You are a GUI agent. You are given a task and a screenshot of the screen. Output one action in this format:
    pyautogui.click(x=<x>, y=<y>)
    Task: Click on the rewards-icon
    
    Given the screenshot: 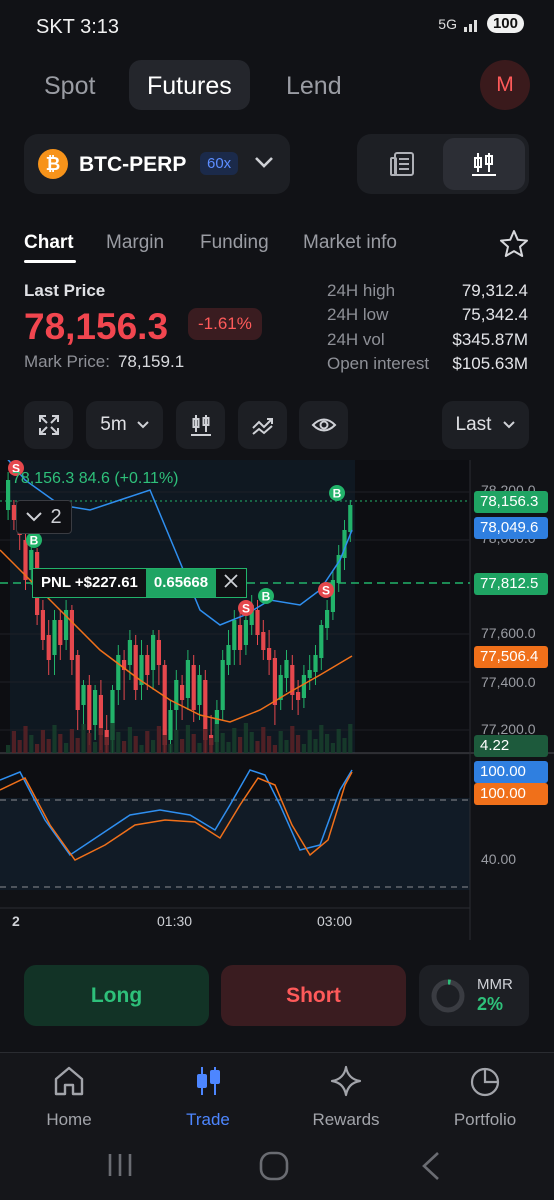 What is the action you would take?
    pyautogui.click(x=346, y=1081)
    